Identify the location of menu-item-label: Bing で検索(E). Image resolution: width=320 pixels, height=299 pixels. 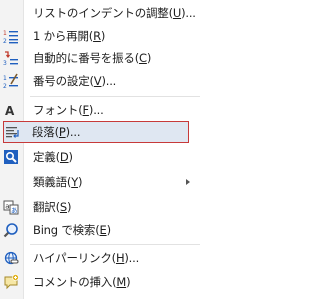
(72, 230).